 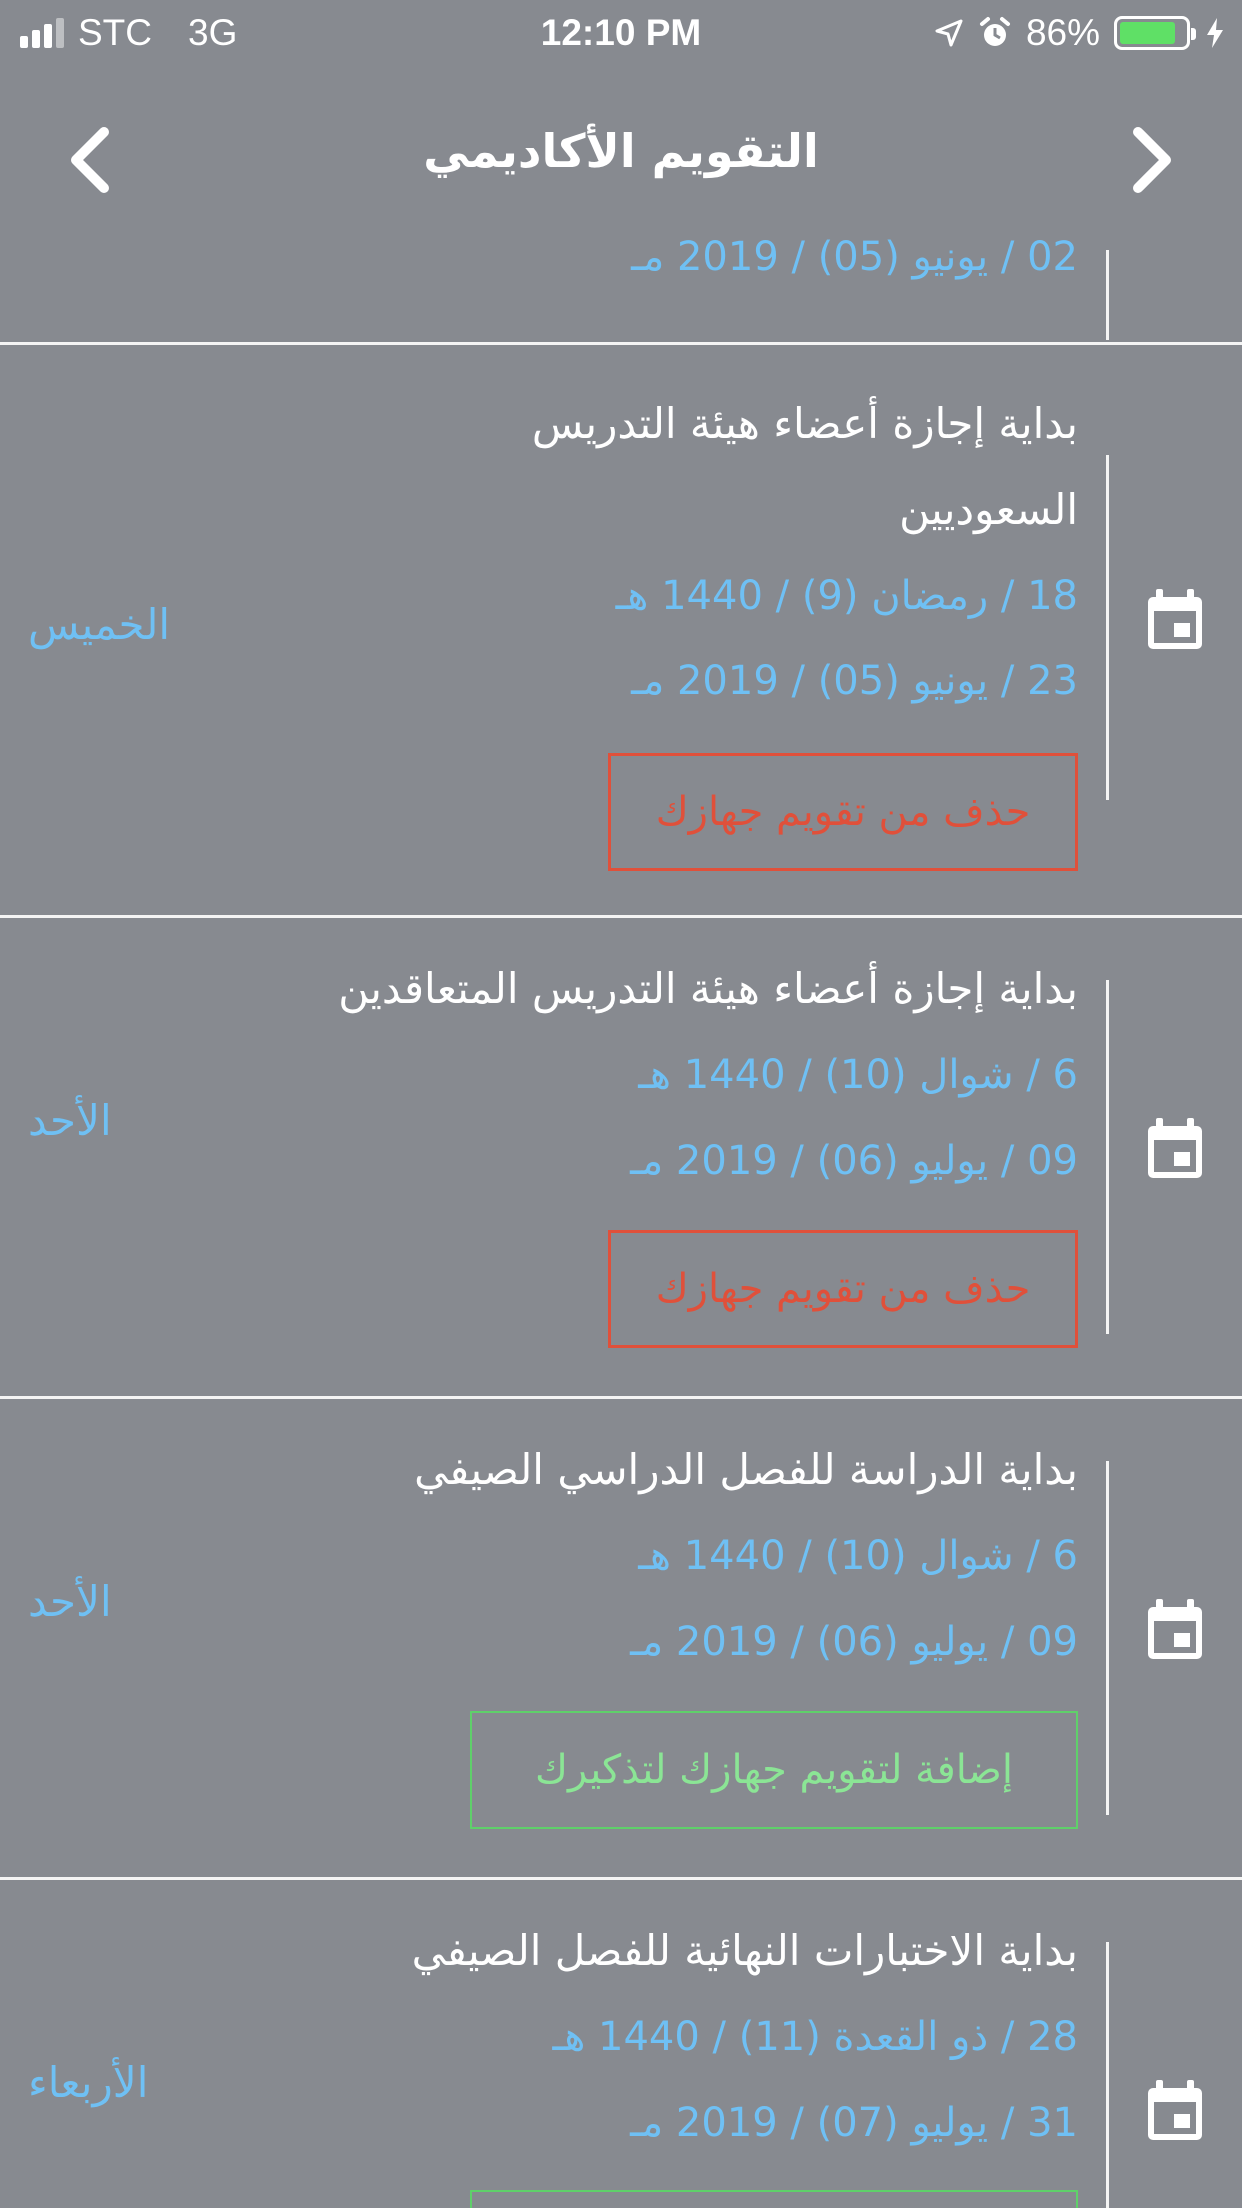 I want to click on forward-button, so click(x=1150, y=160).